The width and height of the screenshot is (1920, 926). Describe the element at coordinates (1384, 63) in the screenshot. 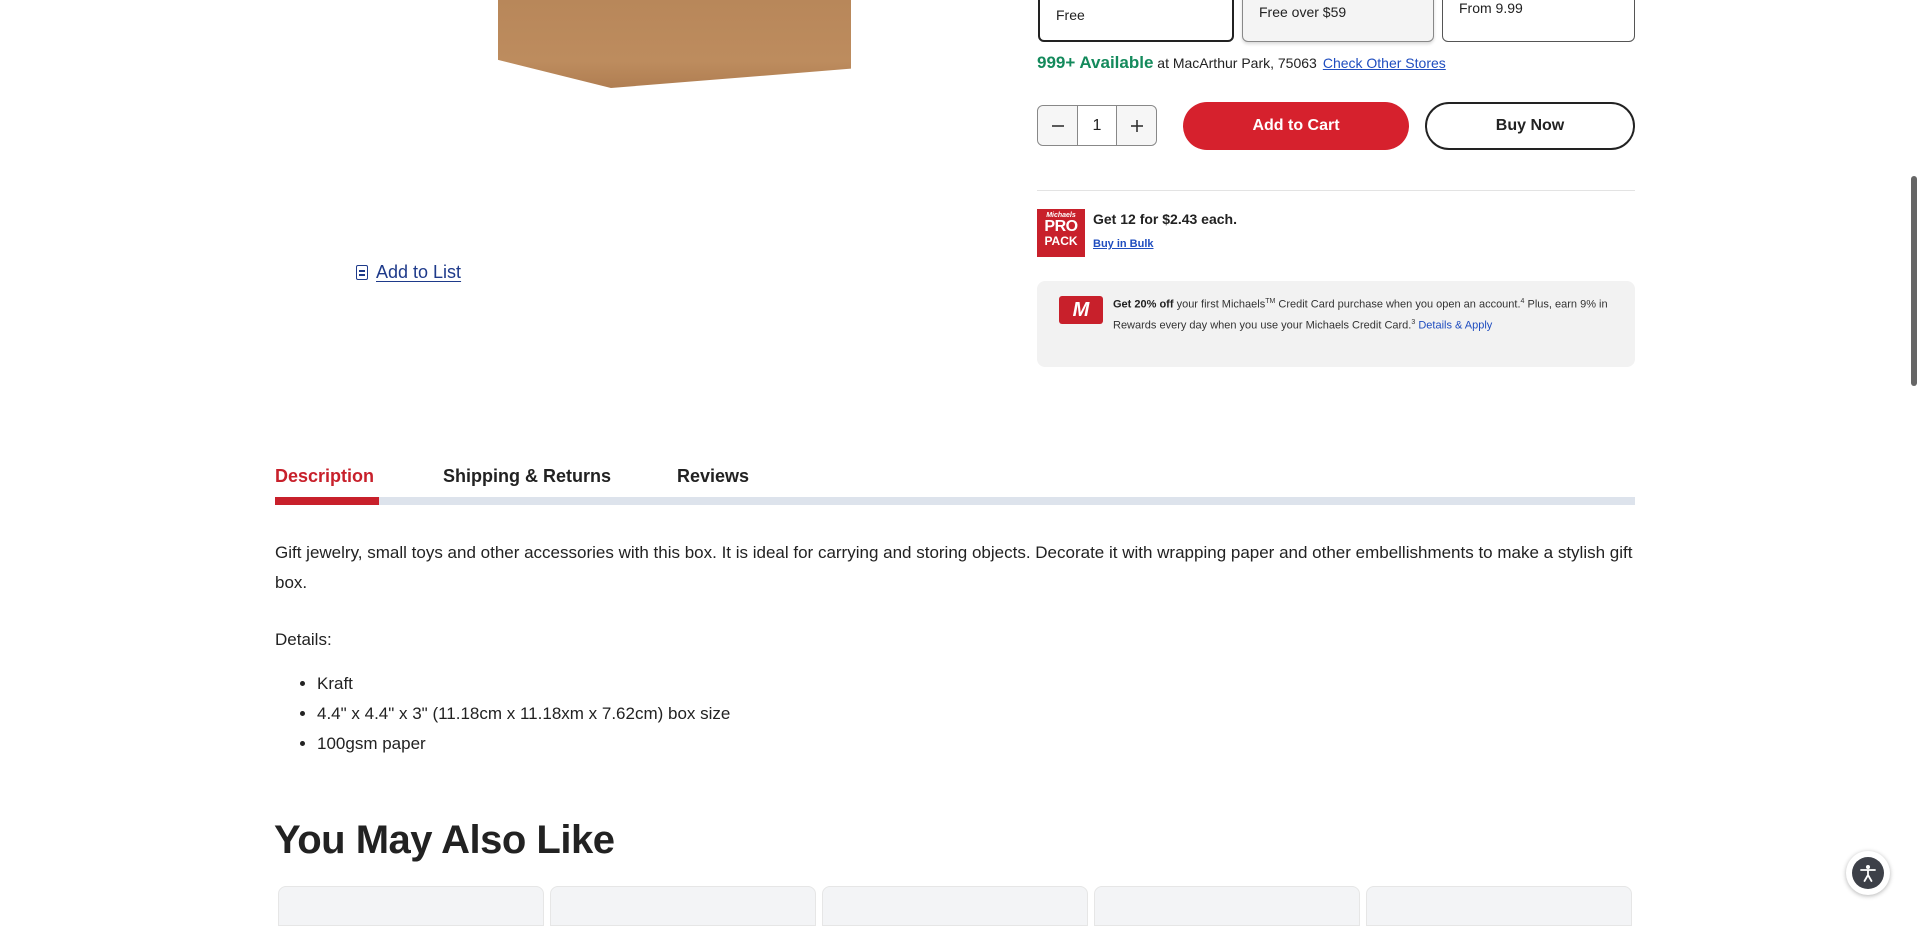

I see `check-other-stores-link: Check Other Stores` at that location.